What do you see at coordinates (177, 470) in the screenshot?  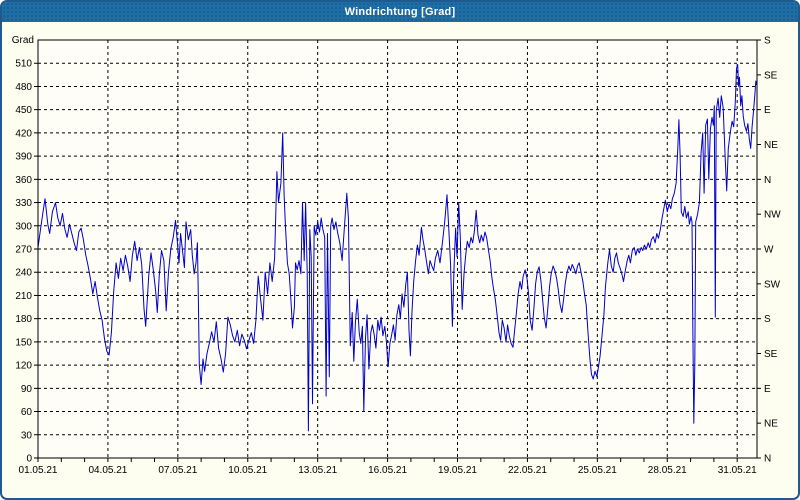 I see `x-tick-label: 07.05.21` at bounding box center [177, 470].